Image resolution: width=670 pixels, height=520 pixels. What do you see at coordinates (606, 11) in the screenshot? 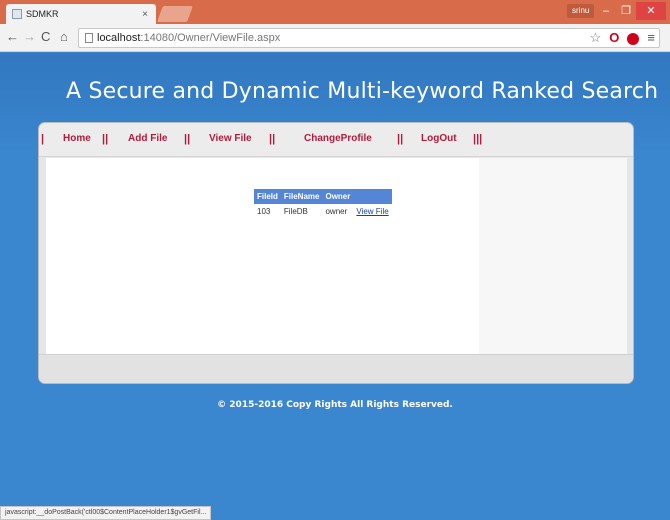
I see `minimize-button: –` at bounding box center [606, 11].